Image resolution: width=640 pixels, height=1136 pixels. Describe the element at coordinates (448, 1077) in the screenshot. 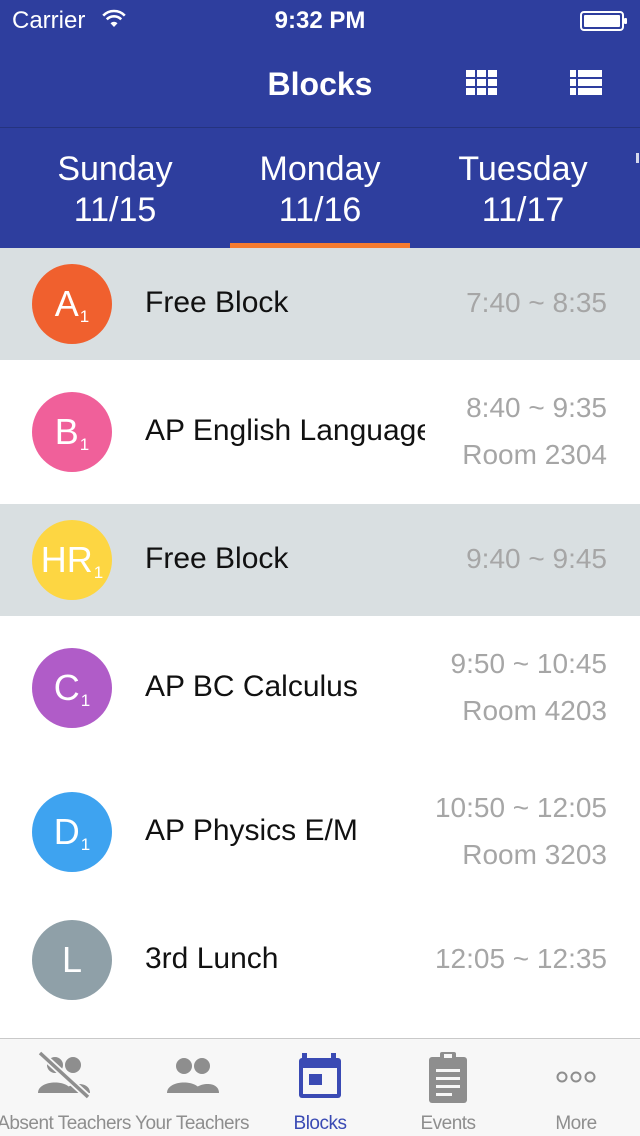

I see `clipboard-icon` at that location.